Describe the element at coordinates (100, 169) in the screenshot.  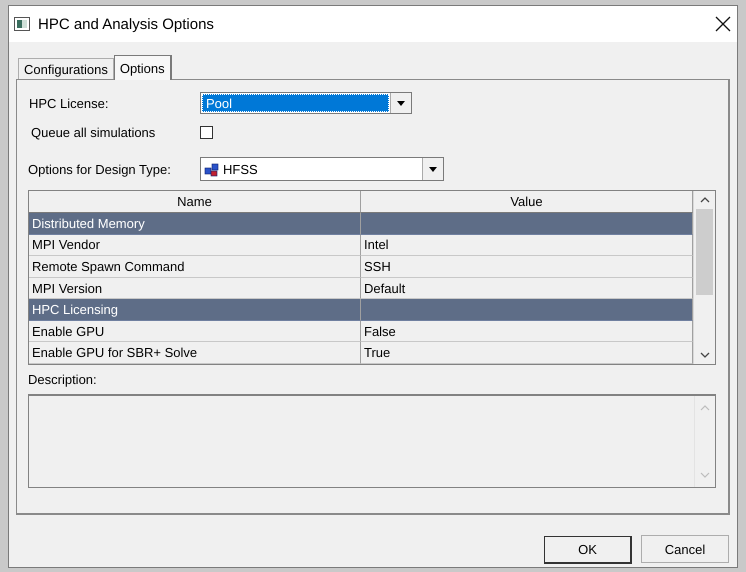
I see `field-label: Options for Design Type:` at that location.